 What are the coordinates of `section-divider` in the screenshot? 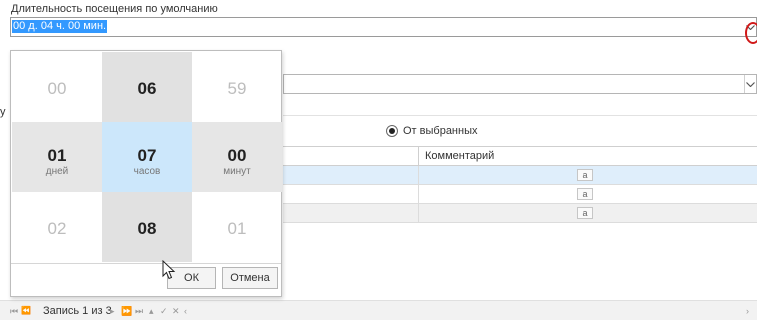 It's located at (520, 115).